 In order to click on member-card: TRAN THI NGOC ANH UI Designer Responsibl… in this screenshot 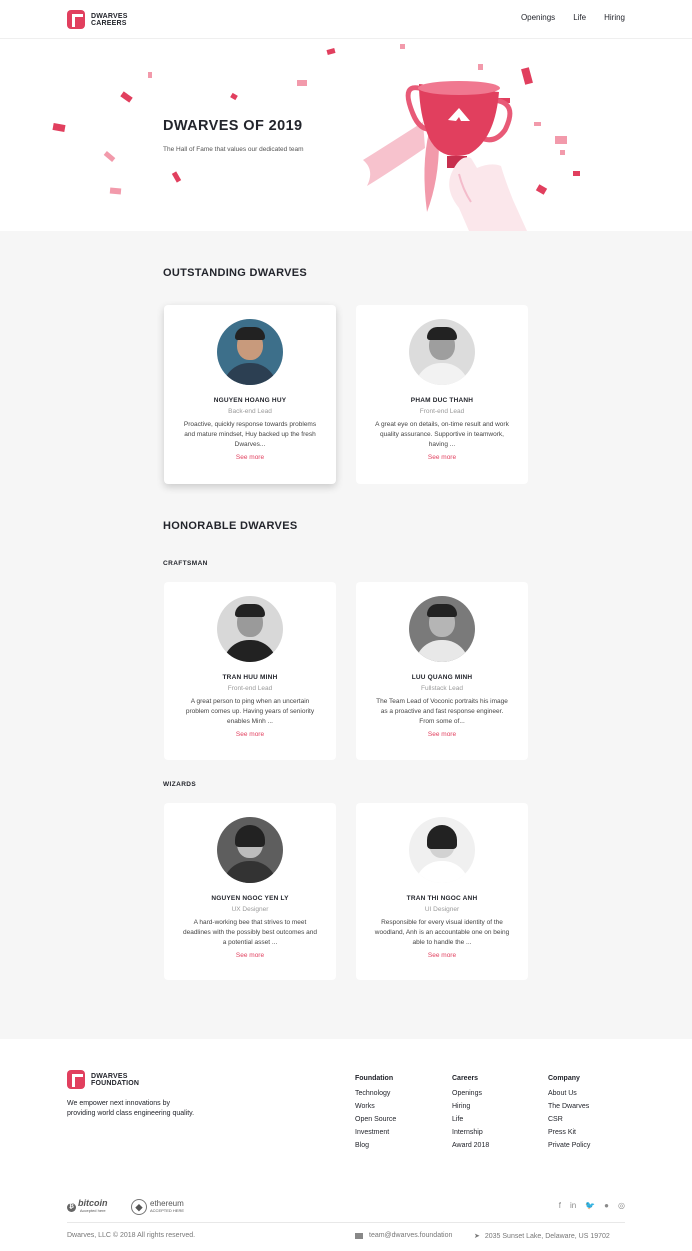, I will do `click(442, 891)`.